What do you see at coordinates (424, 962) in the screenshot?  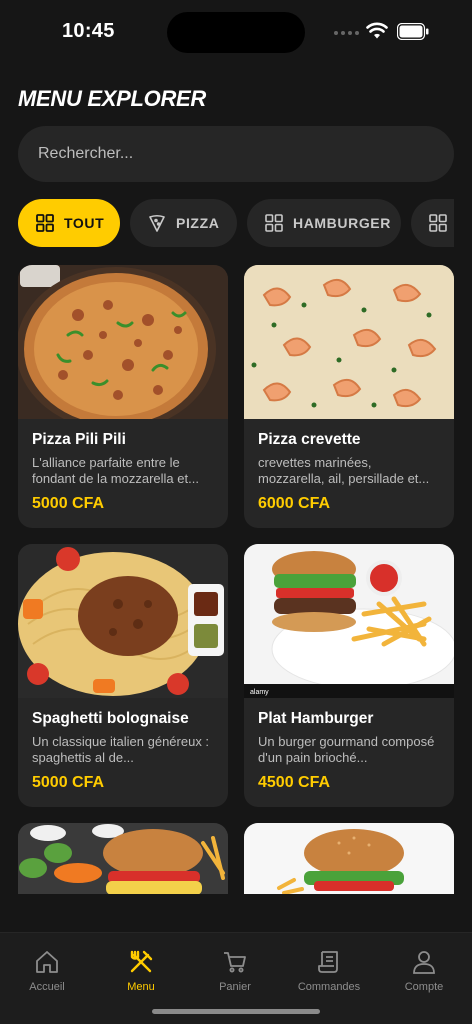 I see `user-icon` at bounding box center [424, 962].